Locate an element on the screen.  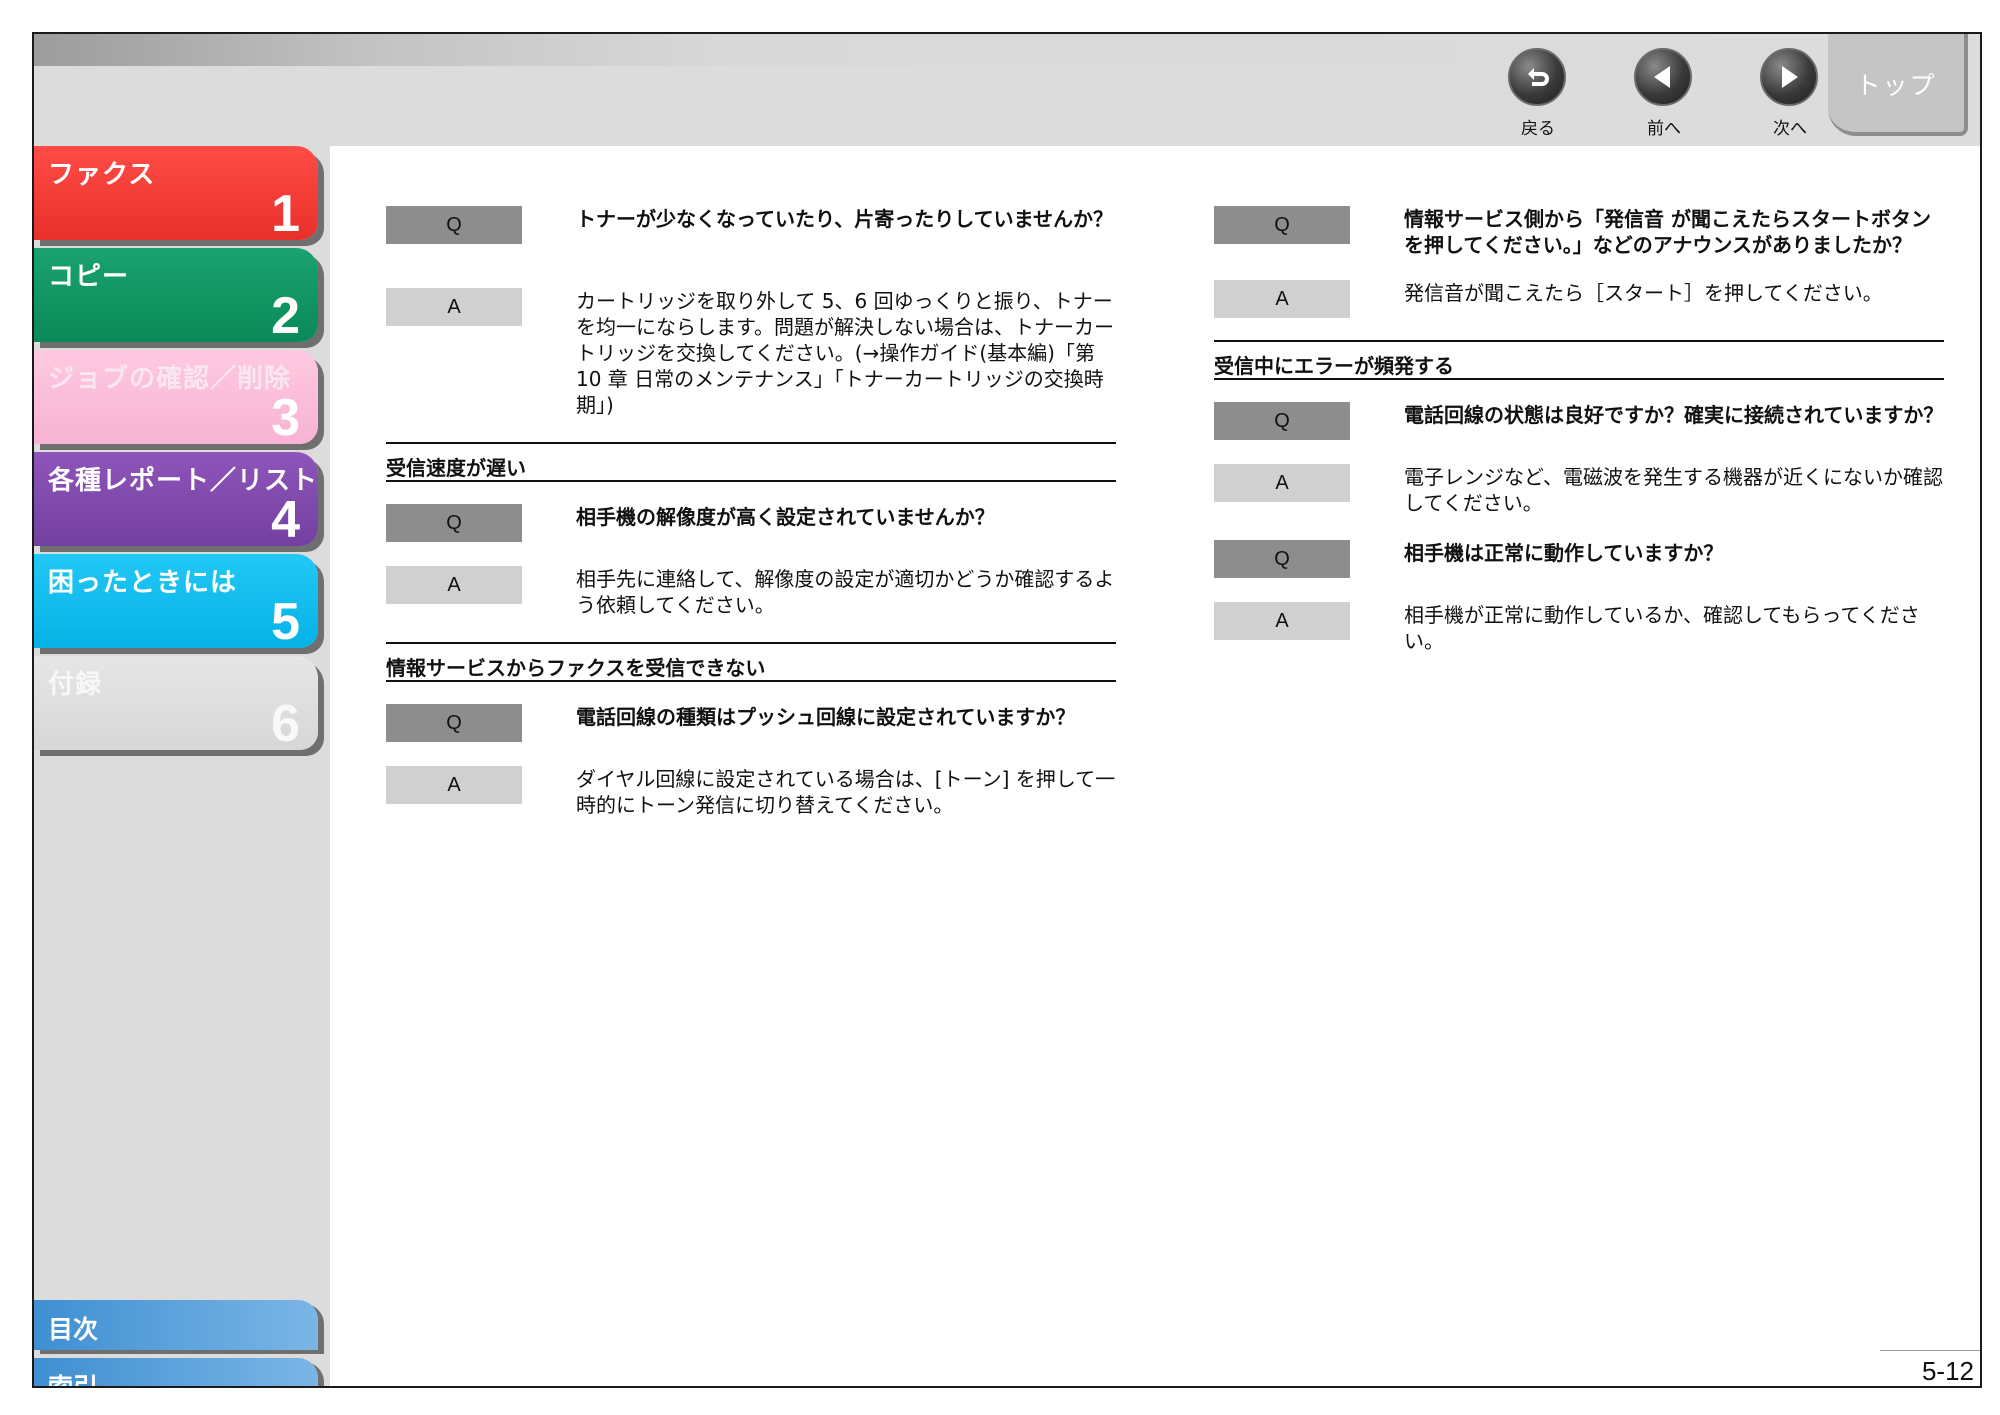
section-heading: 受信中にエラーが頻発する is located at coordinates (1579, 360).